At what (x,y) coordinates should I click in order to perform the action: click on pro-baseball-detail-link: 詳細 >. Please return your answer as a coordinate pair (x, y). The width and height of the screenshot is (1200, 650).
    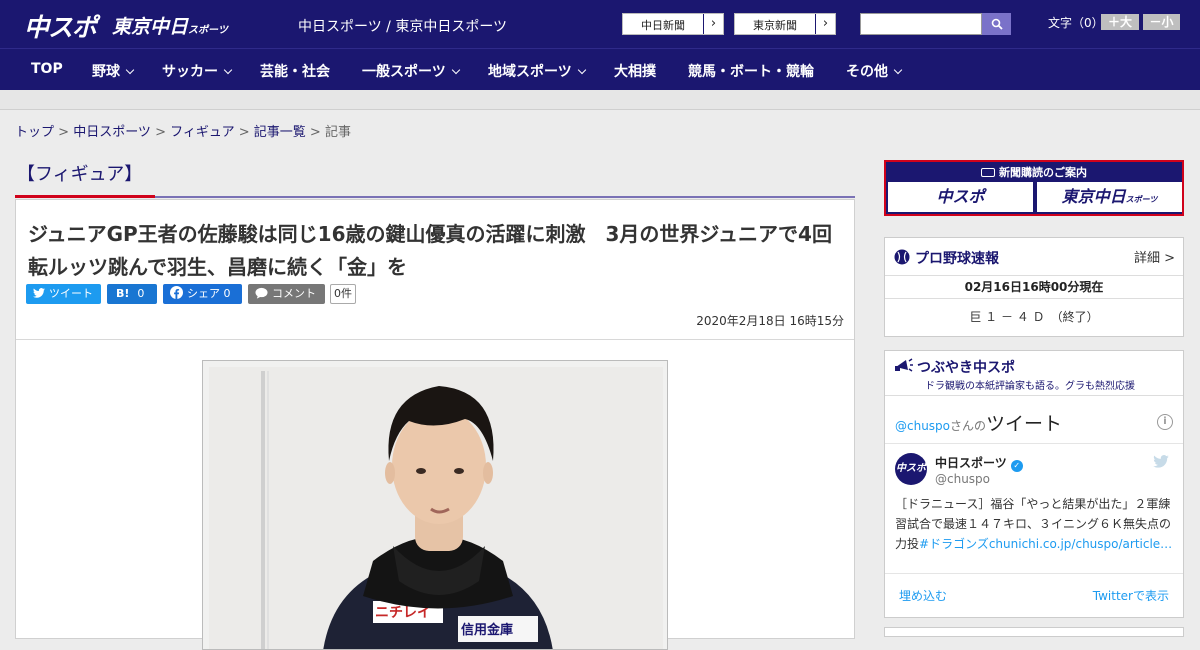
    Looking at the image, I should click on (1154, 256).